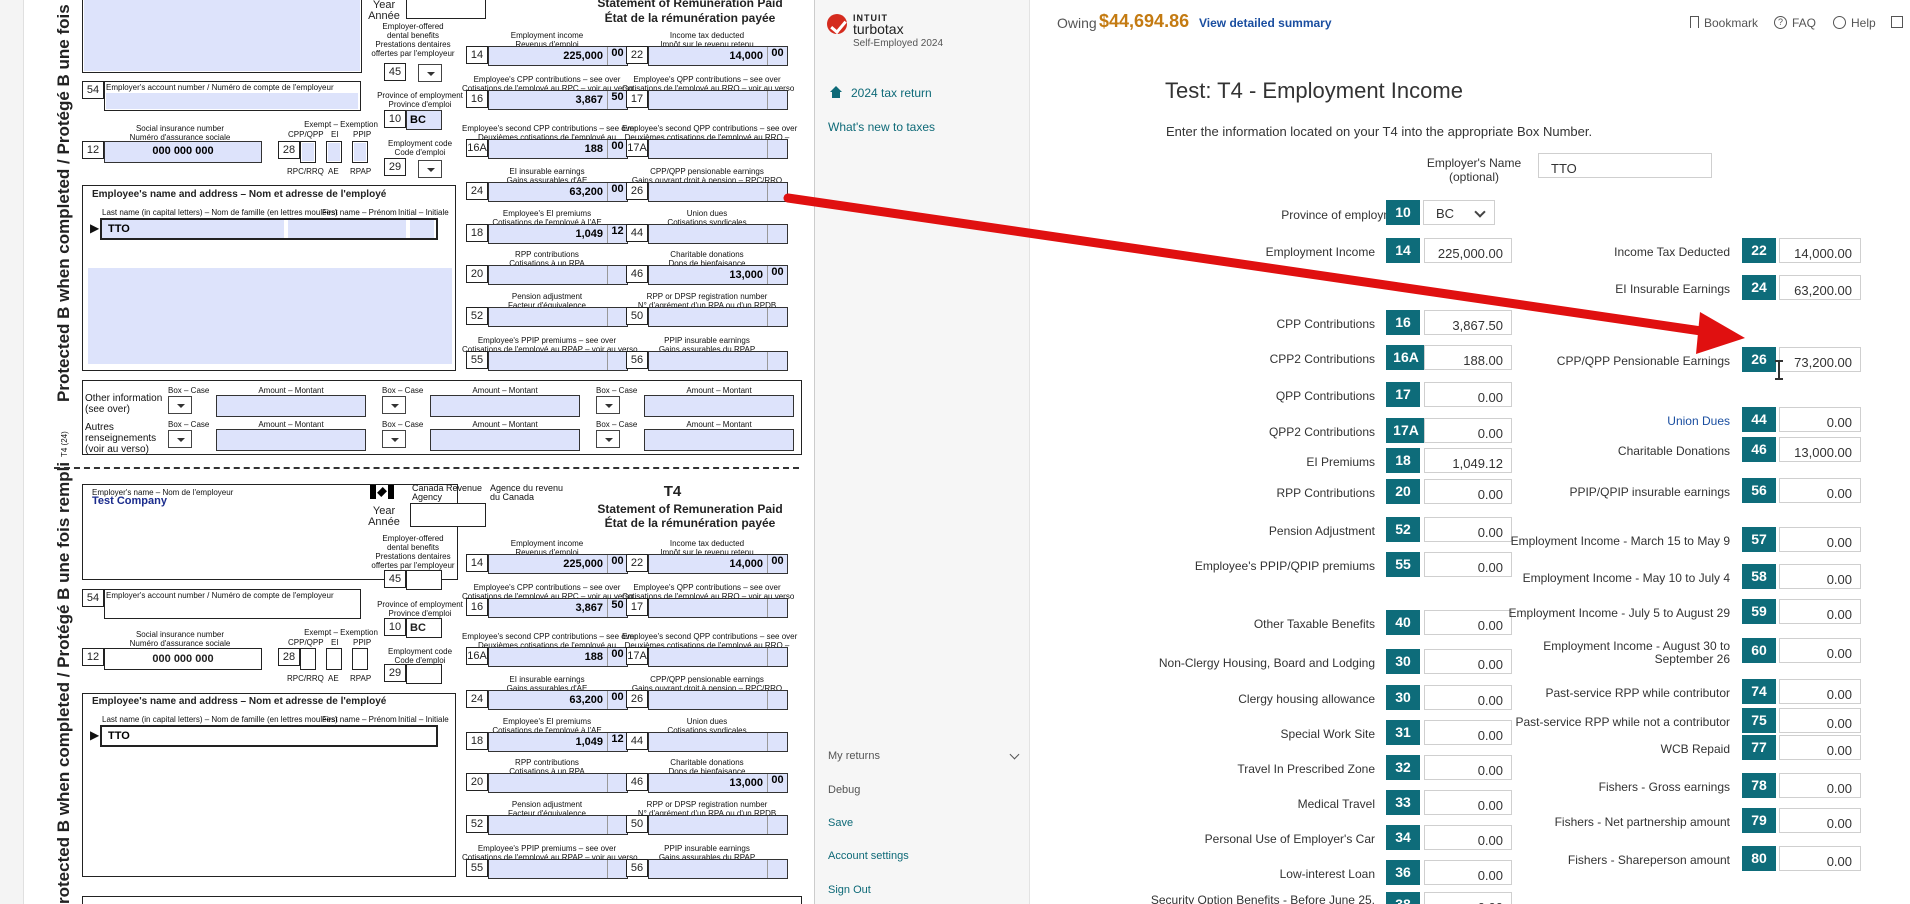 This screenshot has width=1910, height=904. I want to click on bookmark-button: Bookmark, so click(1731, 23).